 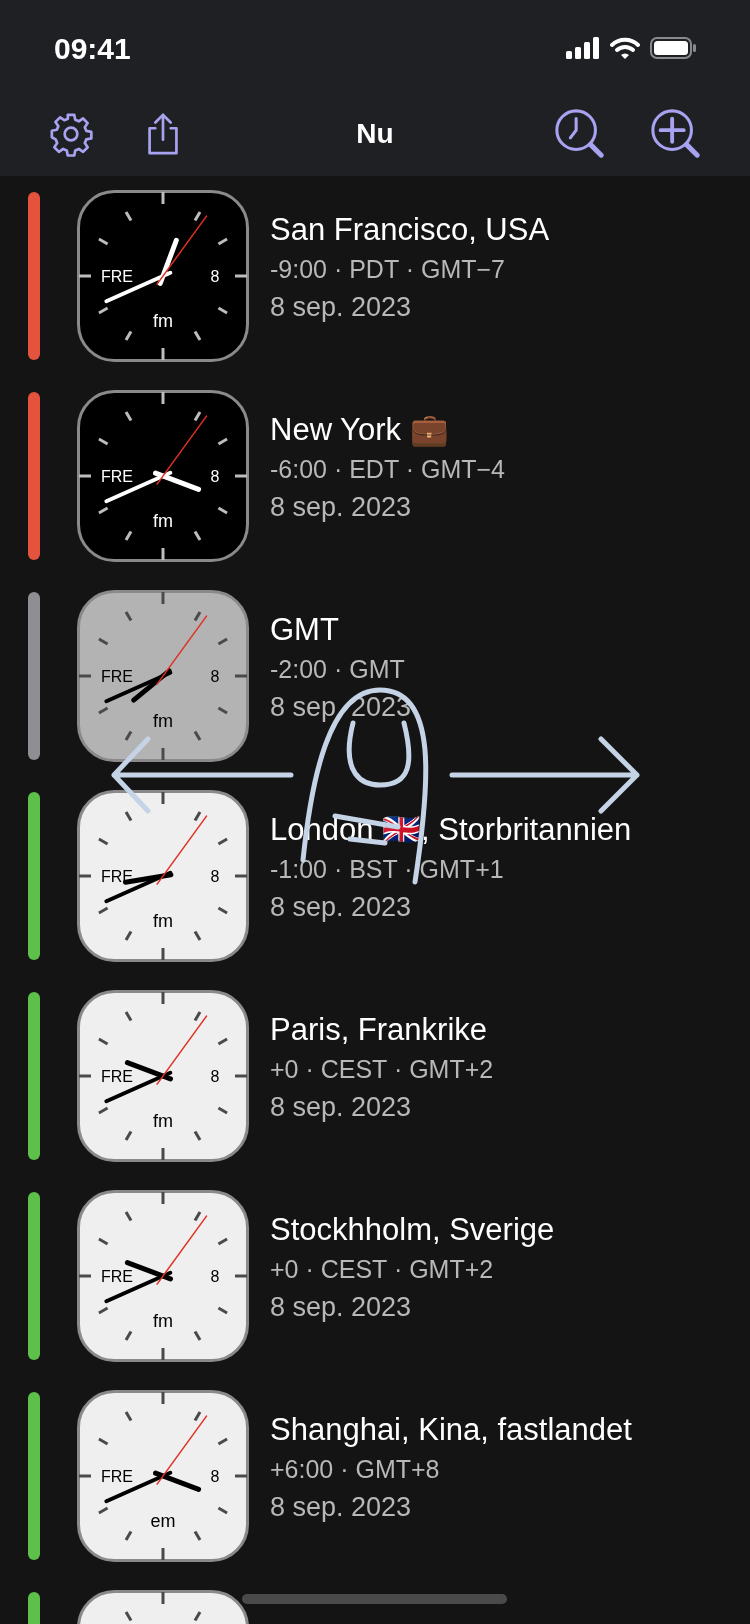 I want to click on clock-magnifier-icon, so click(x=580, y=134).